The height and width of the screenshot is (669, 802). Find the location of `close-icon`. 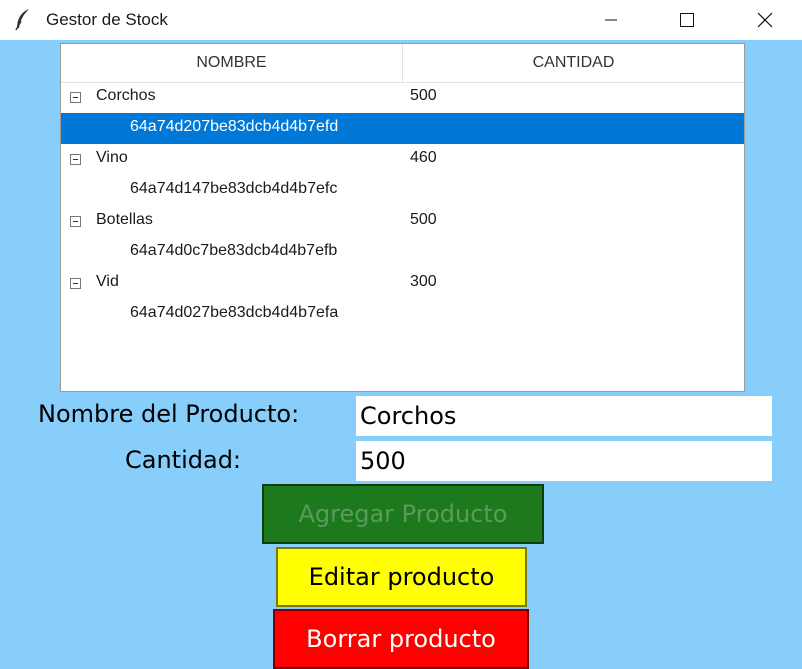

close-icon is located at coordinates (765, 20).